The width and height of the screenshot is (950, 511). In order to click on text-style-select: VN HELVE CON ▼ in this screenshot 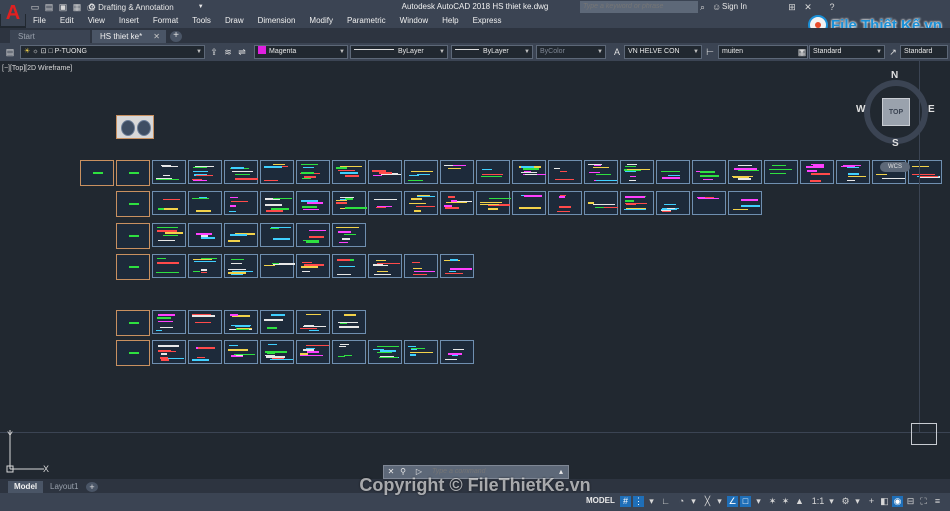, I will do `click(663, 52)`.